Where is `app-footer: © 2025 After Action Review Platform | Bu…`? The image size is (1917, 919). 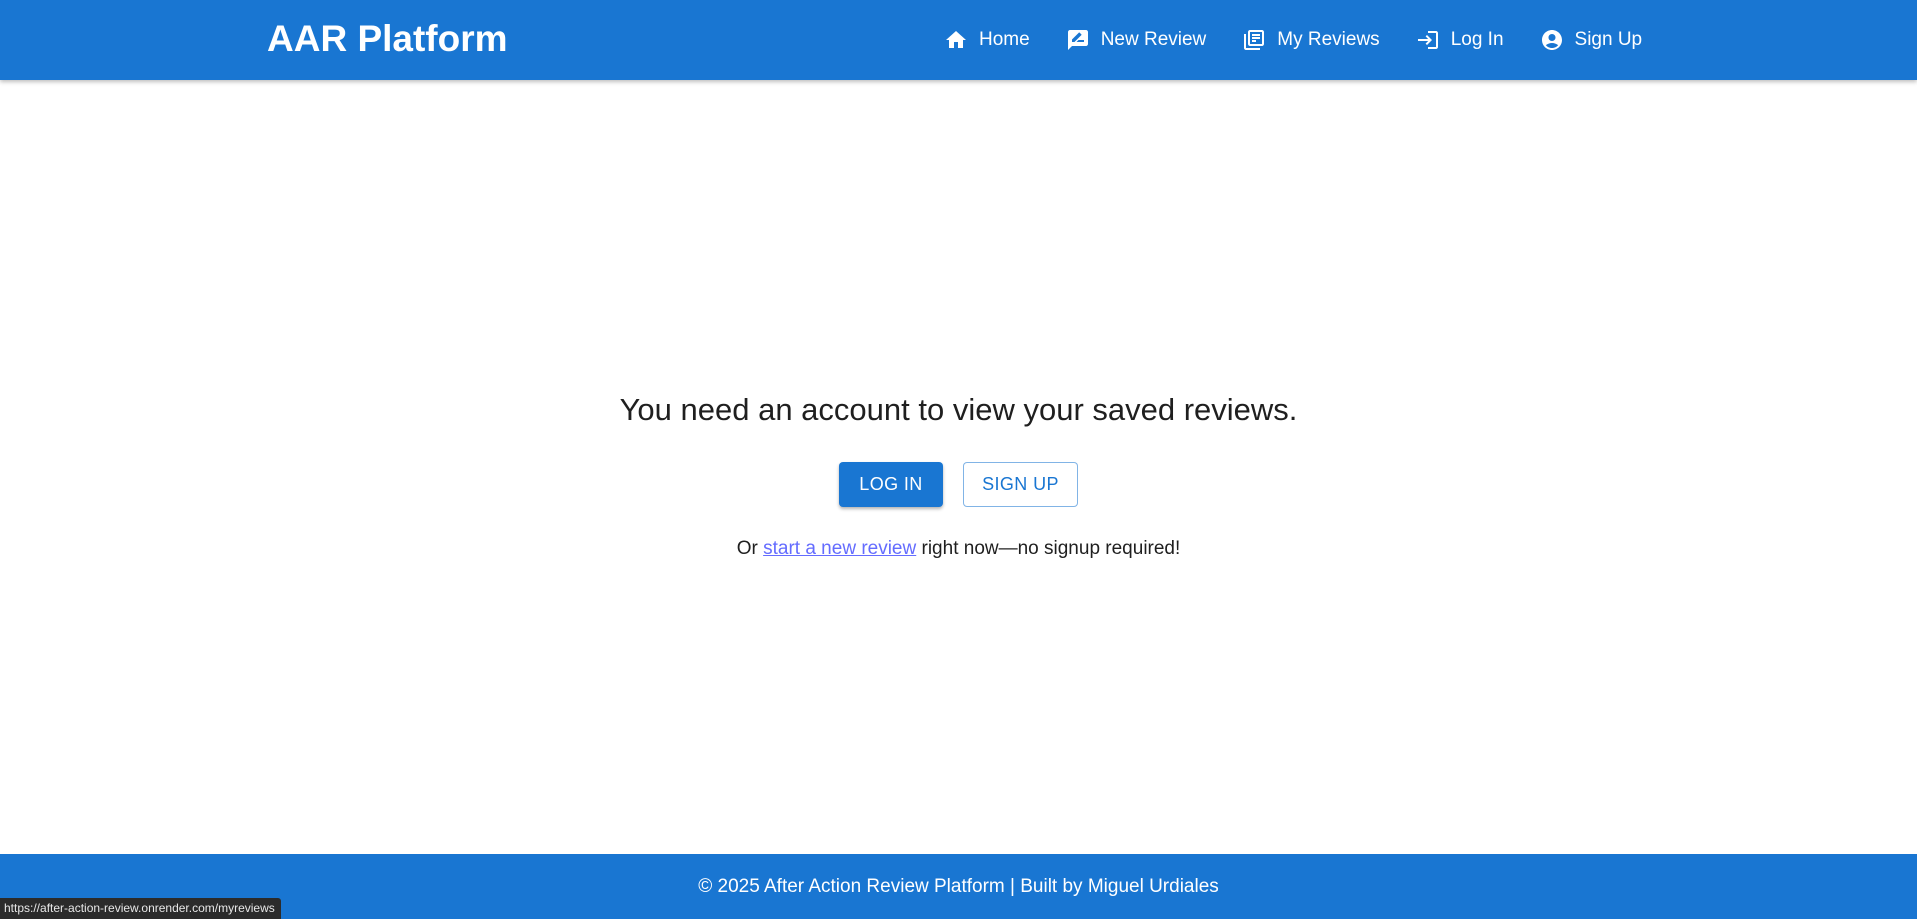 app-footer: © 2025 After Action Review Platform | Bu… is located at coordinates (958, 886).